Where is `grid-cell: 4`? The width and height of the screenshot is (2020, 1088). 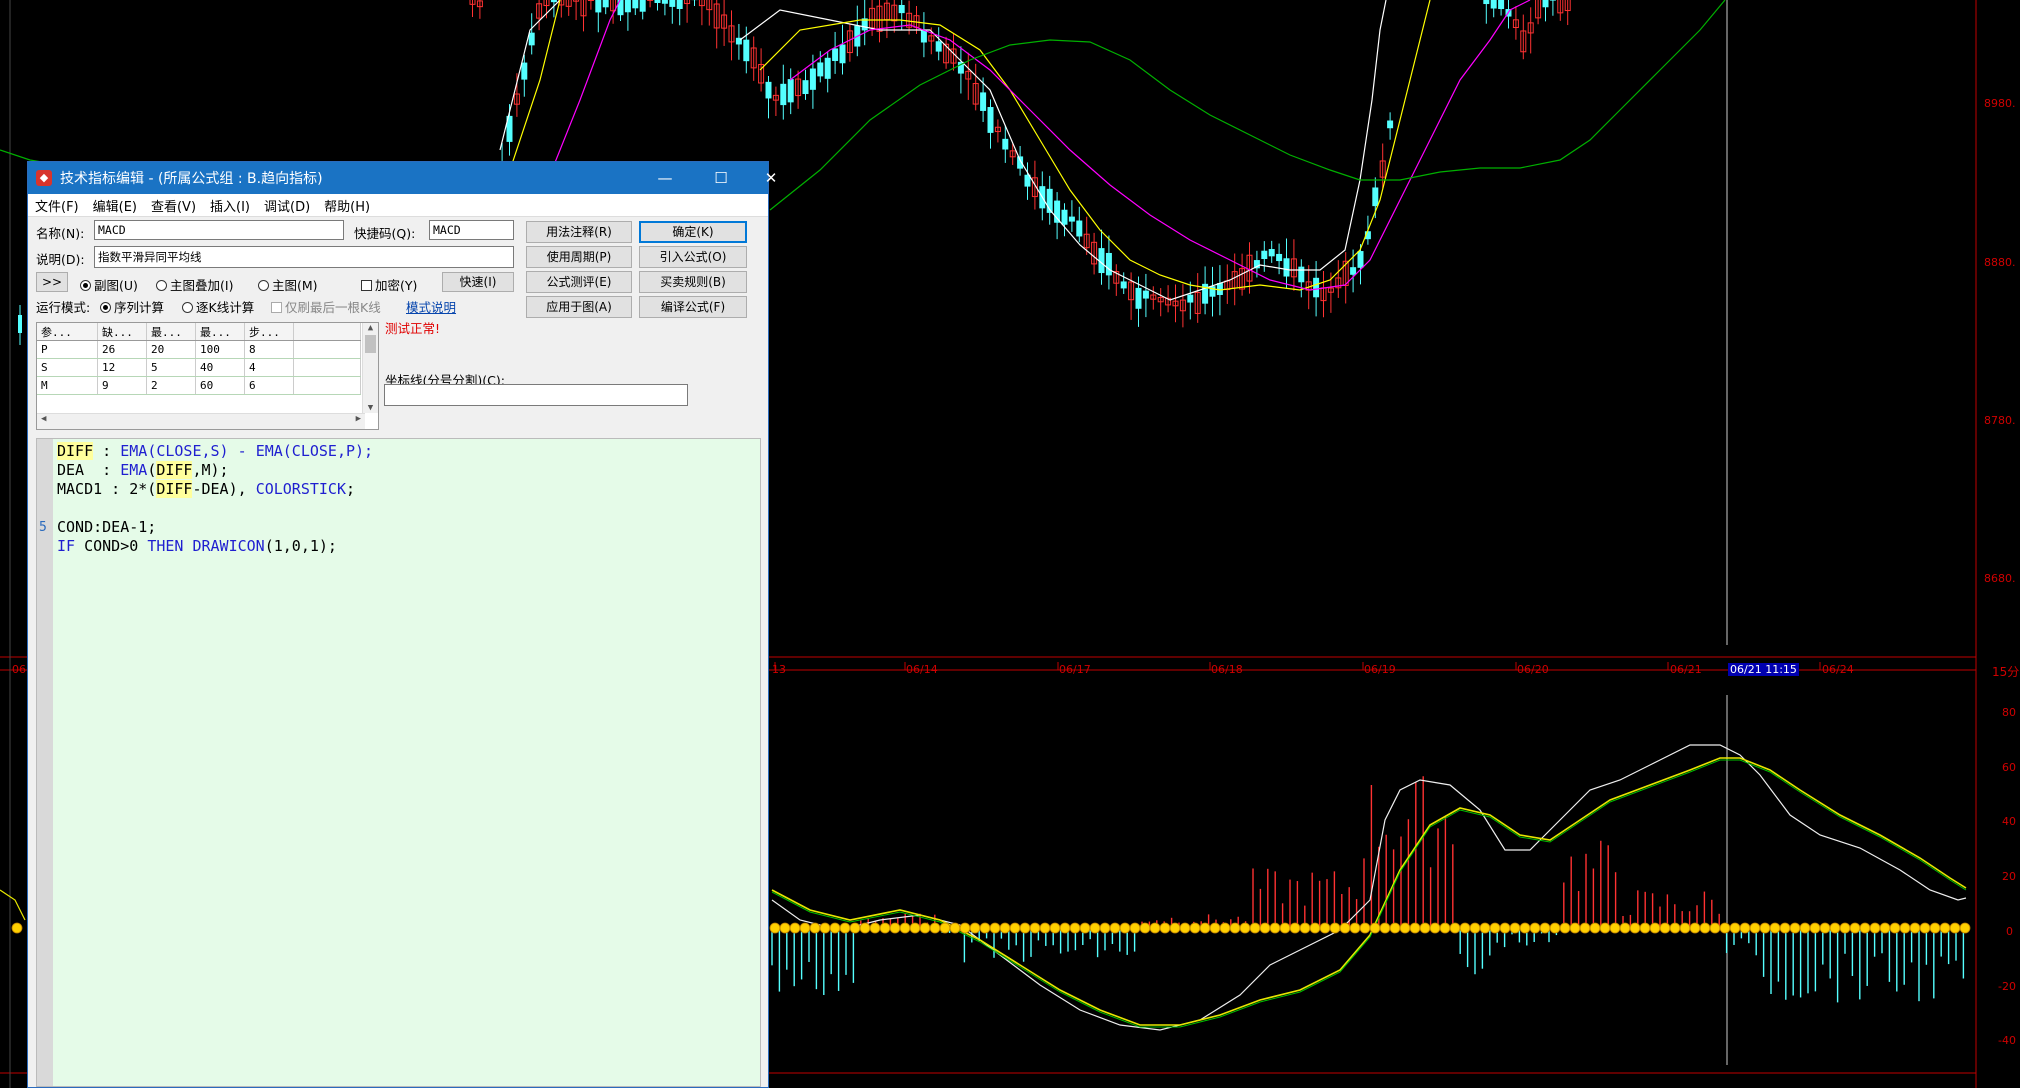 grid-cell: 4 is located at coordinates (269, 367).